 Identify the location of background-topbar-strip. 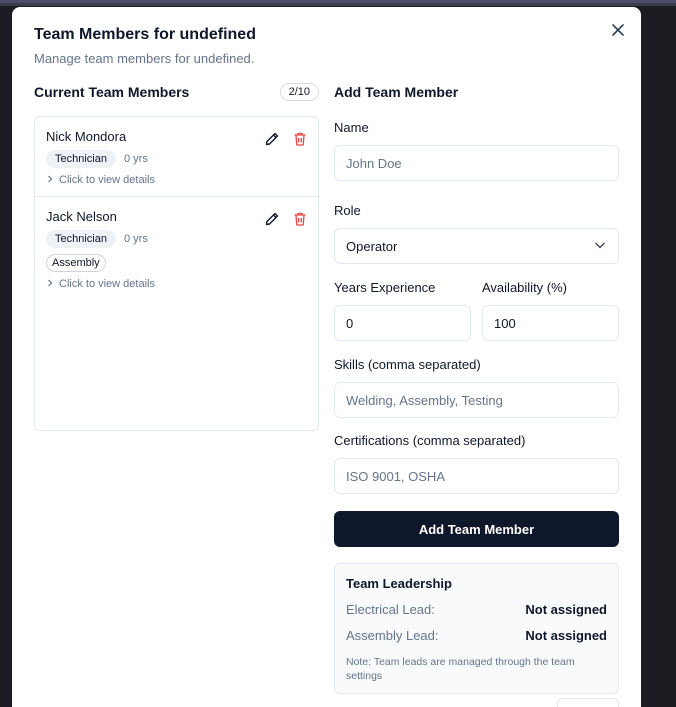
(338, 1).